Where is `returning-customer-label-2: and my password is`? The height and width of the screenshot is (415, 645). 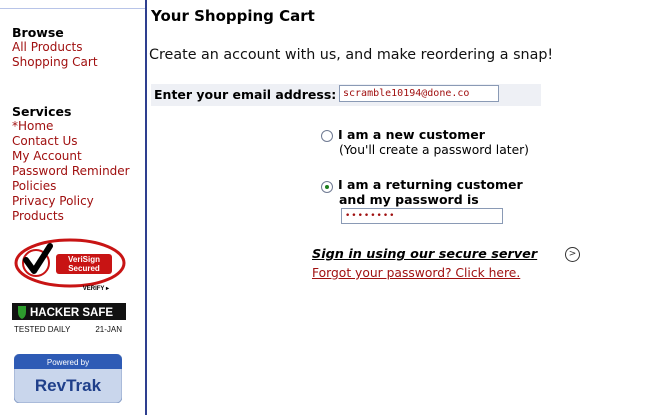 returning-customer-label-2: and my password is is located at coordinates (409, 199).